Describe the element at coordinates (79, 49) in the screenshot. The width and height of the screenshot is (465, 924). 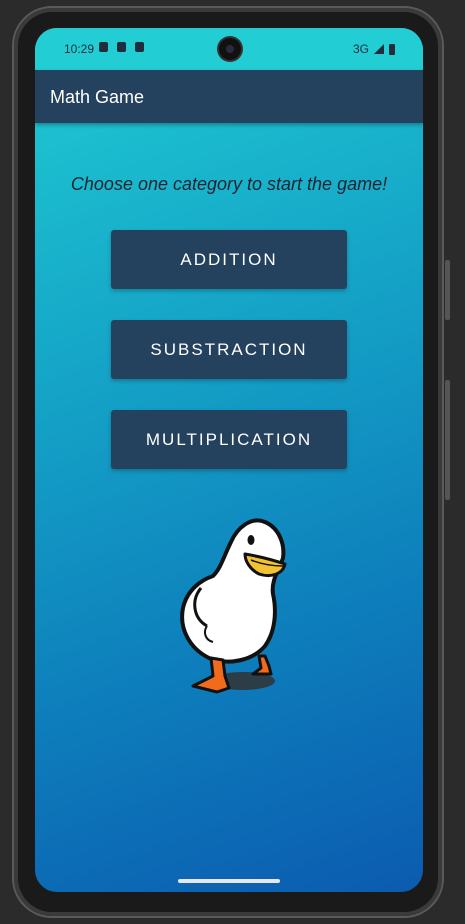
I see `status-time: 10:29` at that location.